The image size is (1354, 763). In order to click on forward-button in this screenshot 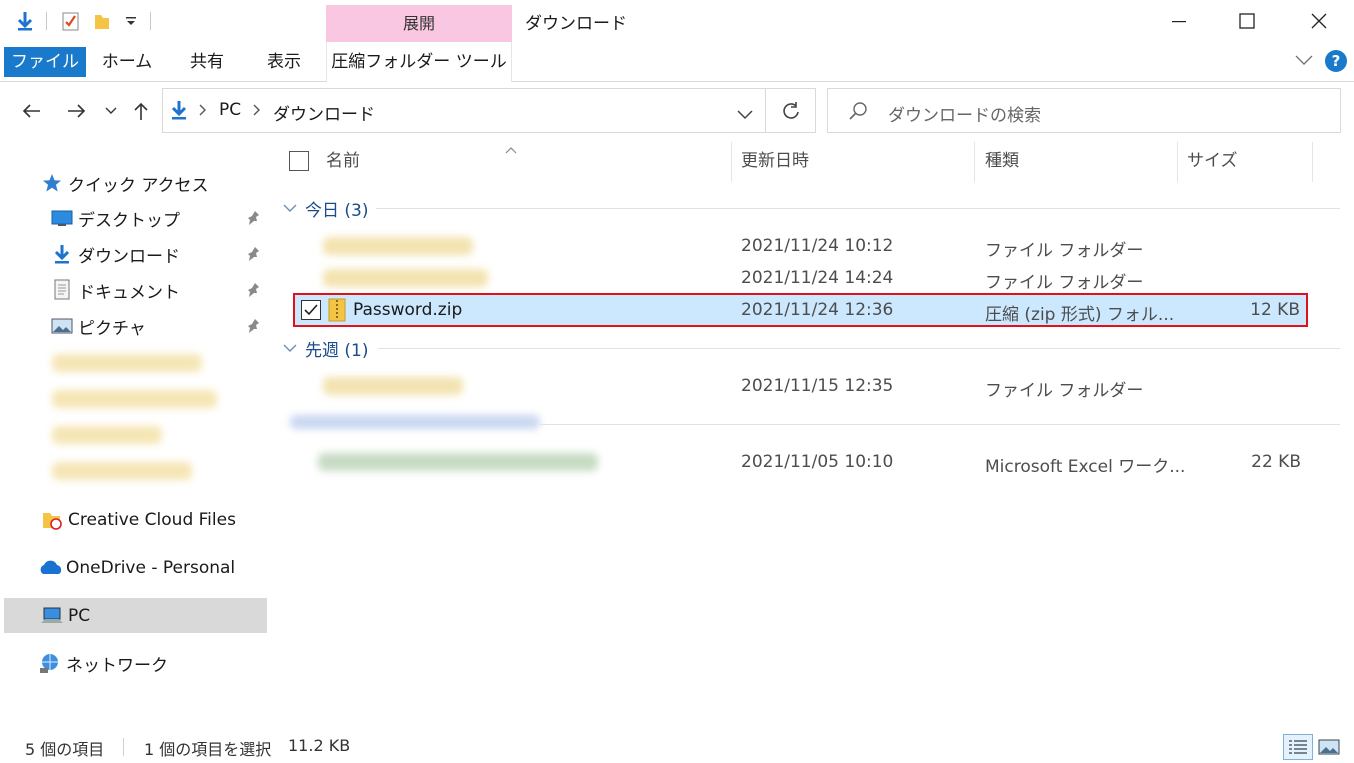, I will do `click(77, 111)`.